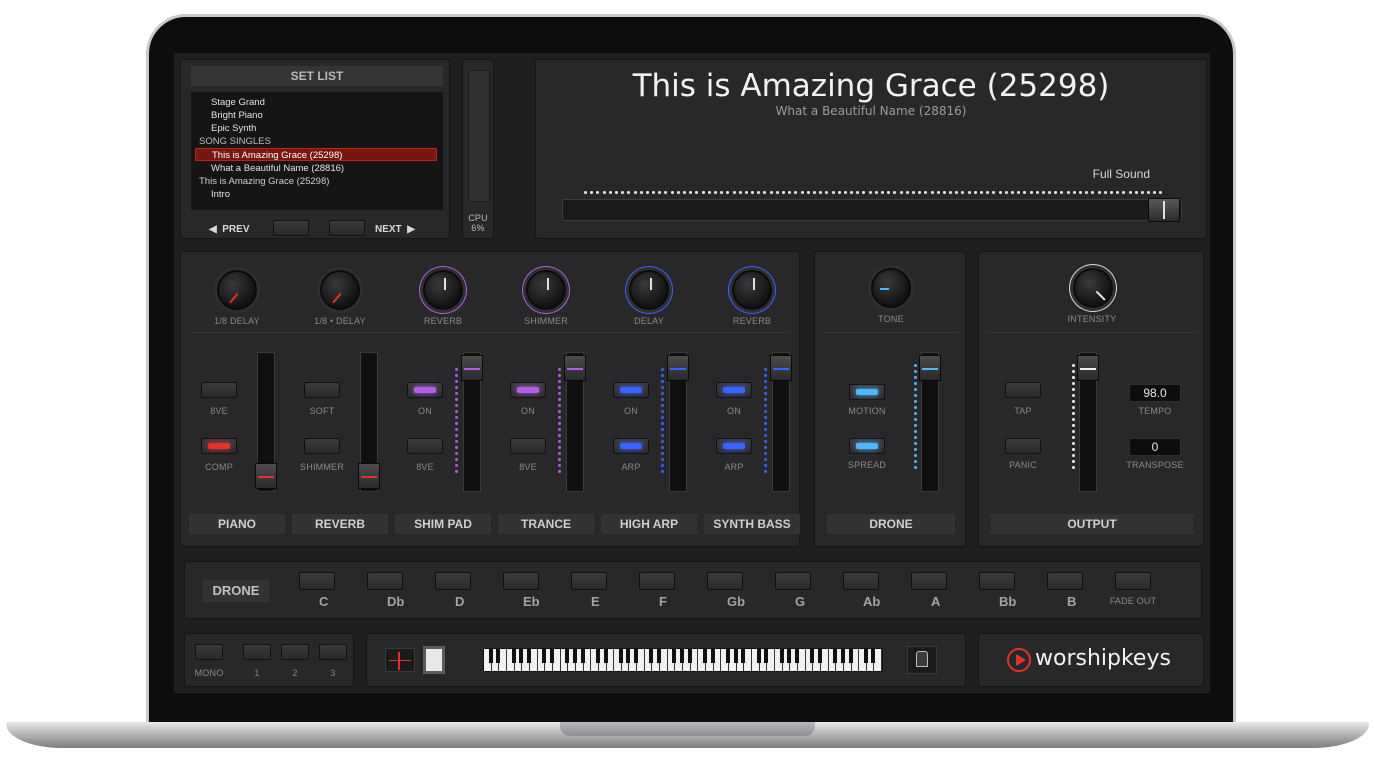  I want to click on setlist-item: Bright Piano, so click(317, 115).